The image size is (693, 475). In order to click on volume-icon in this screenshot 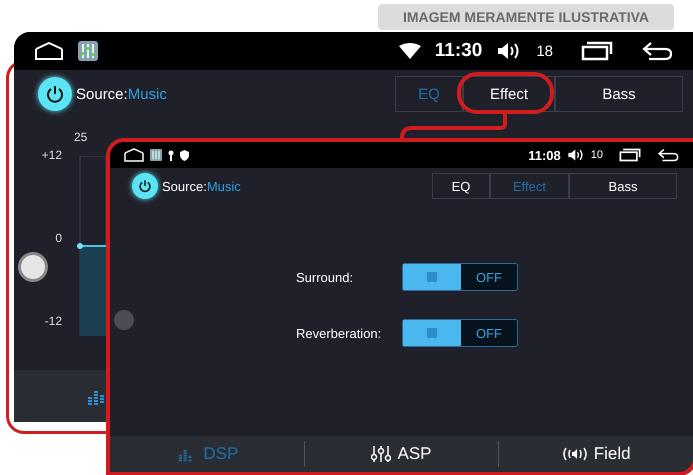, I will do `click(575, 155)`.